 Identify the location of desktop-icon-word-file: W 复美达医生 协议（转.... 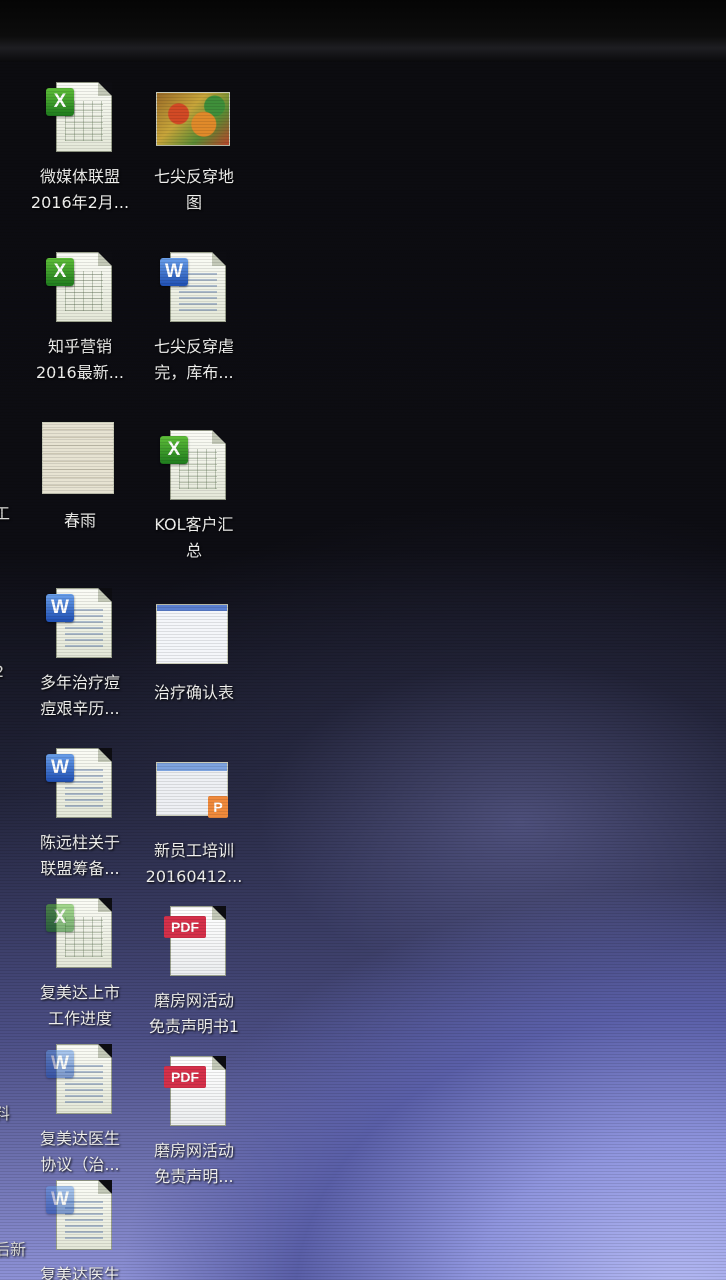
(80, 1228).